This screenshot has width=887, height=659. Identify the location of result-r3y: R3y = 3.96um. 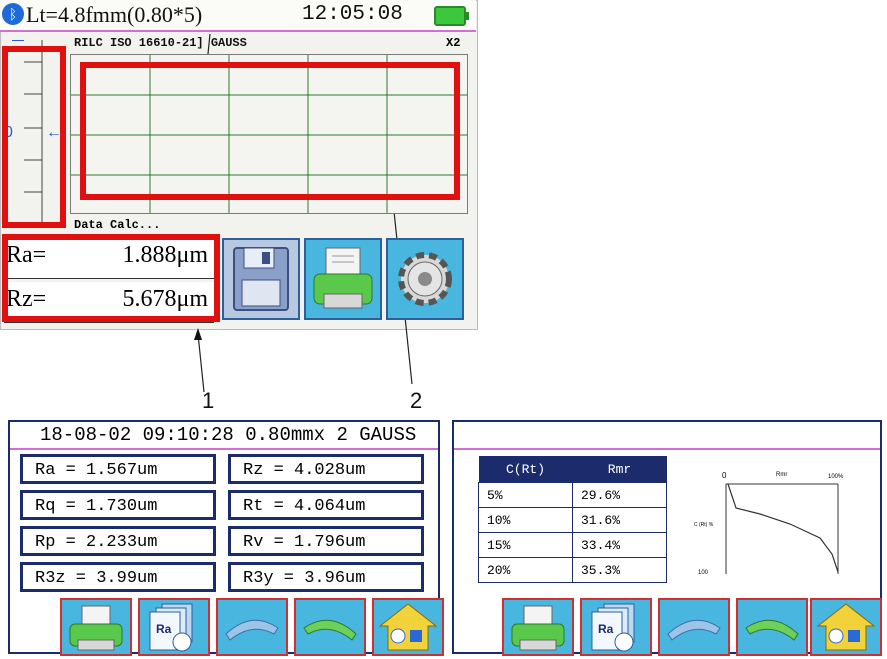
(326, 577).